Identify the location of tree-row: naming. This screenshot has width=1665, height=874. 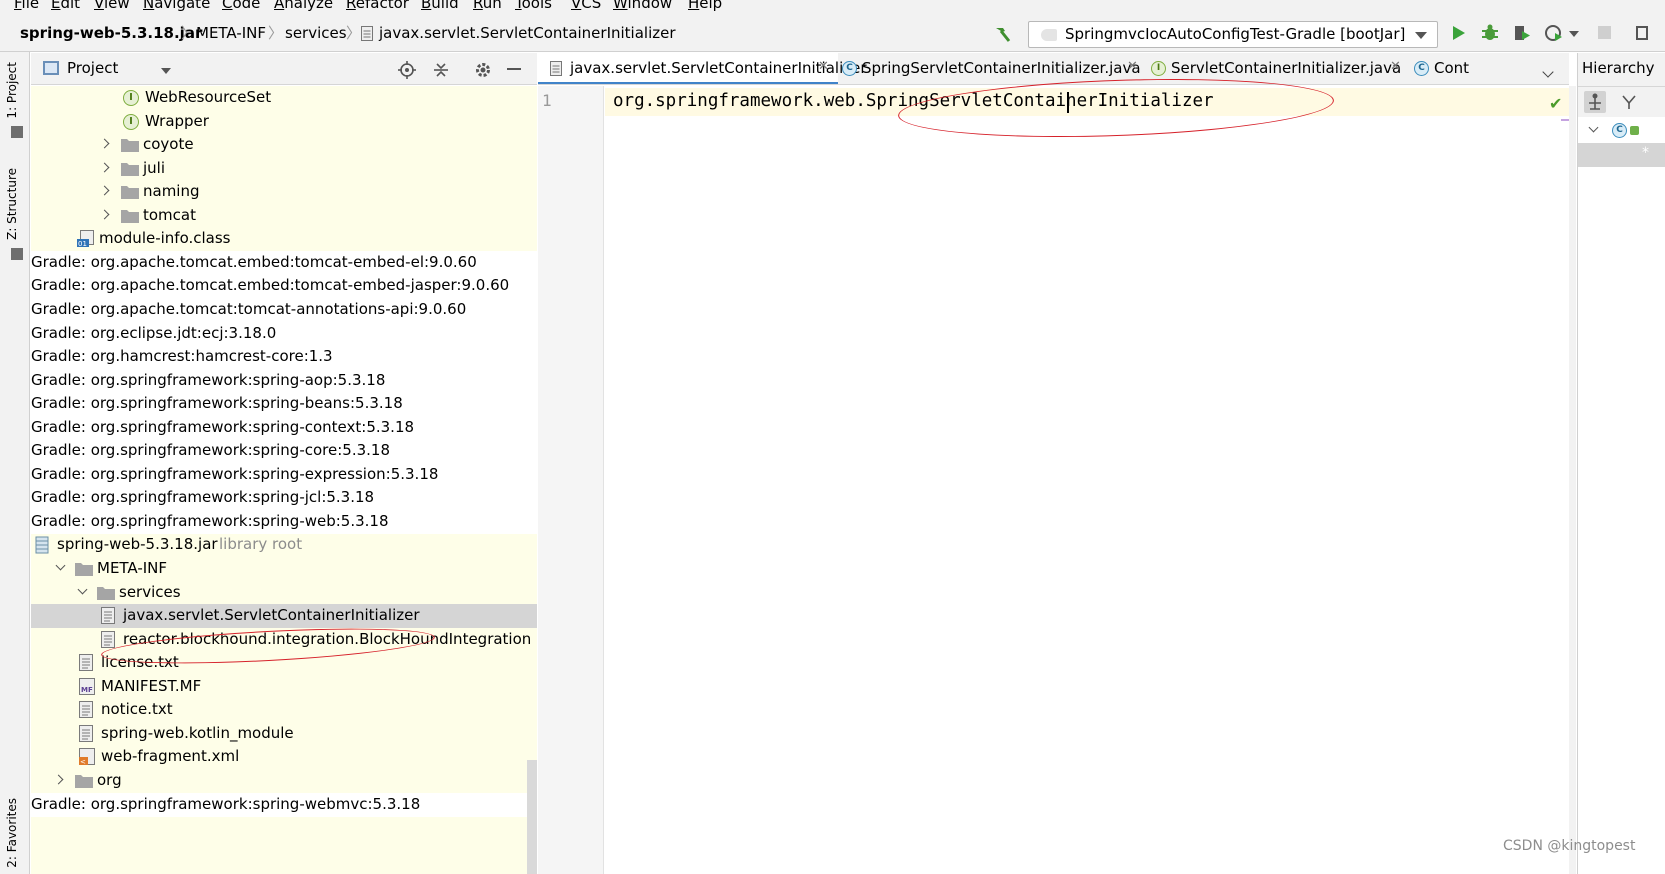
(284, 192).